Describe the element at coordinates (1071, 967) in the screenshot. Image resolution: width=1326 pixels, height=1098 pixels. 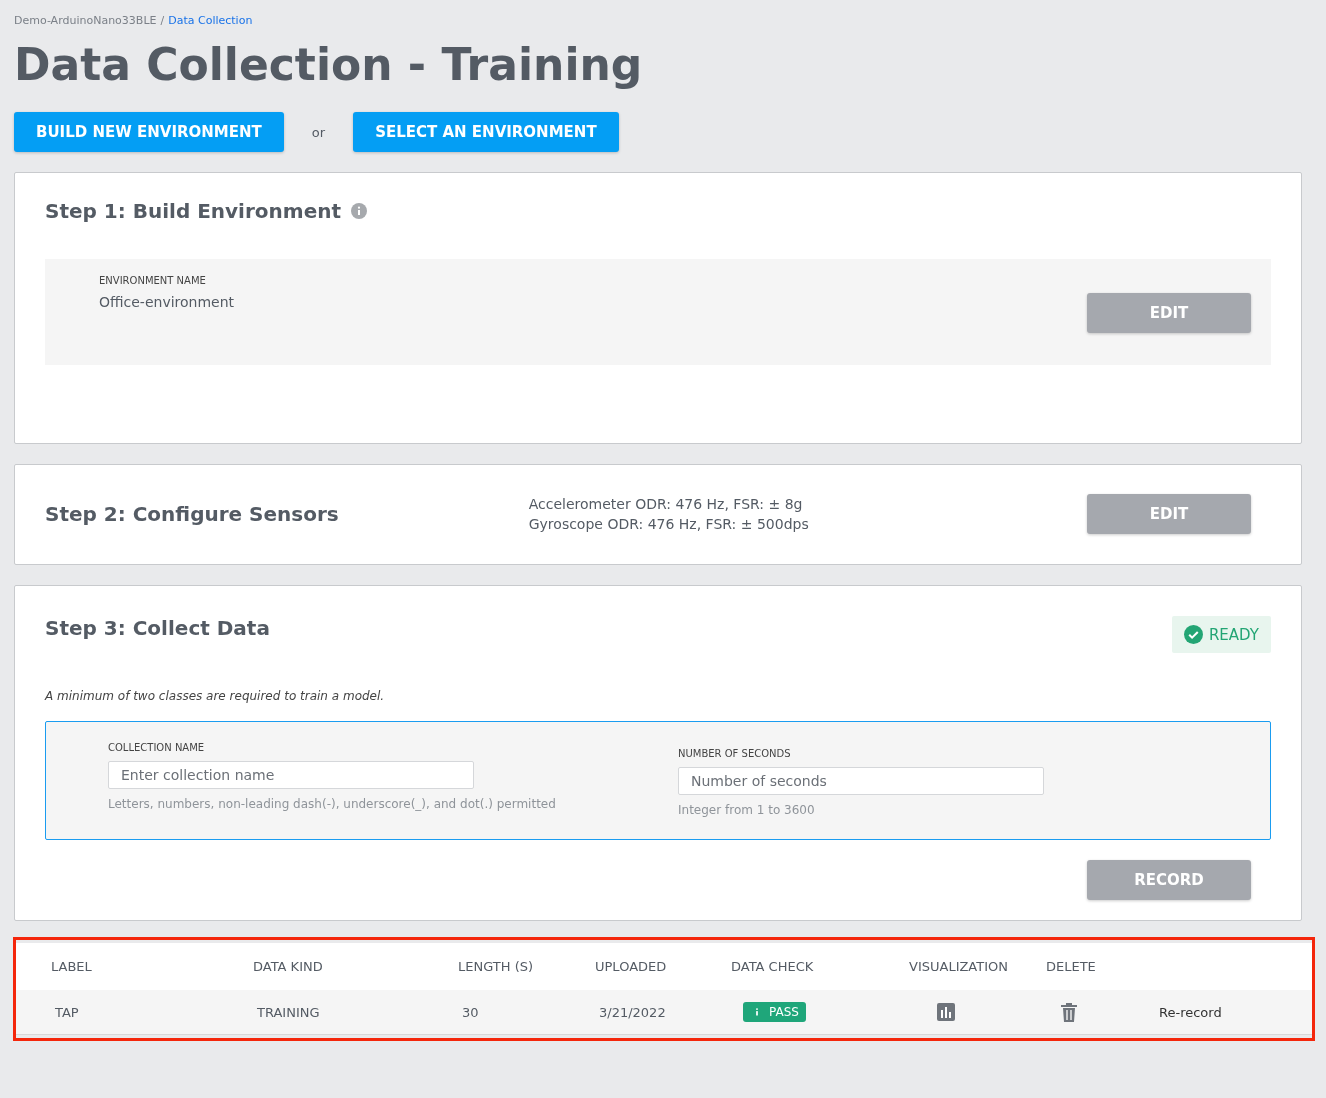
I see `column-header: DELETE` at that location.